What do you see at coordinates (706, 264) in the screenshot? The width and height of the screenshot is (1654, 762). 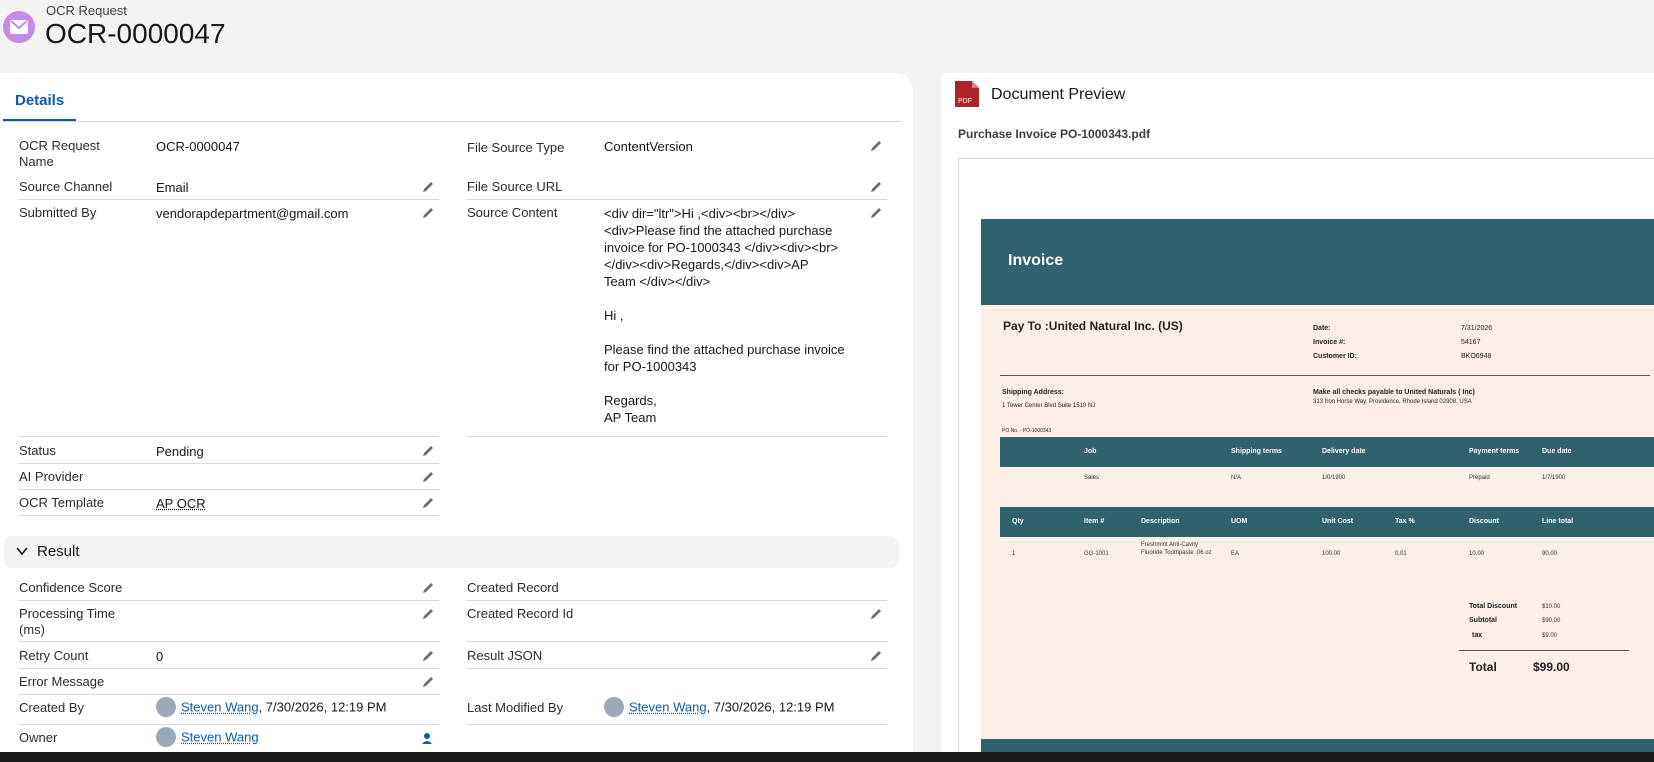 I see `text-line: </div><div>Regards,</div><div>AP` at bounding box center [706, 264].